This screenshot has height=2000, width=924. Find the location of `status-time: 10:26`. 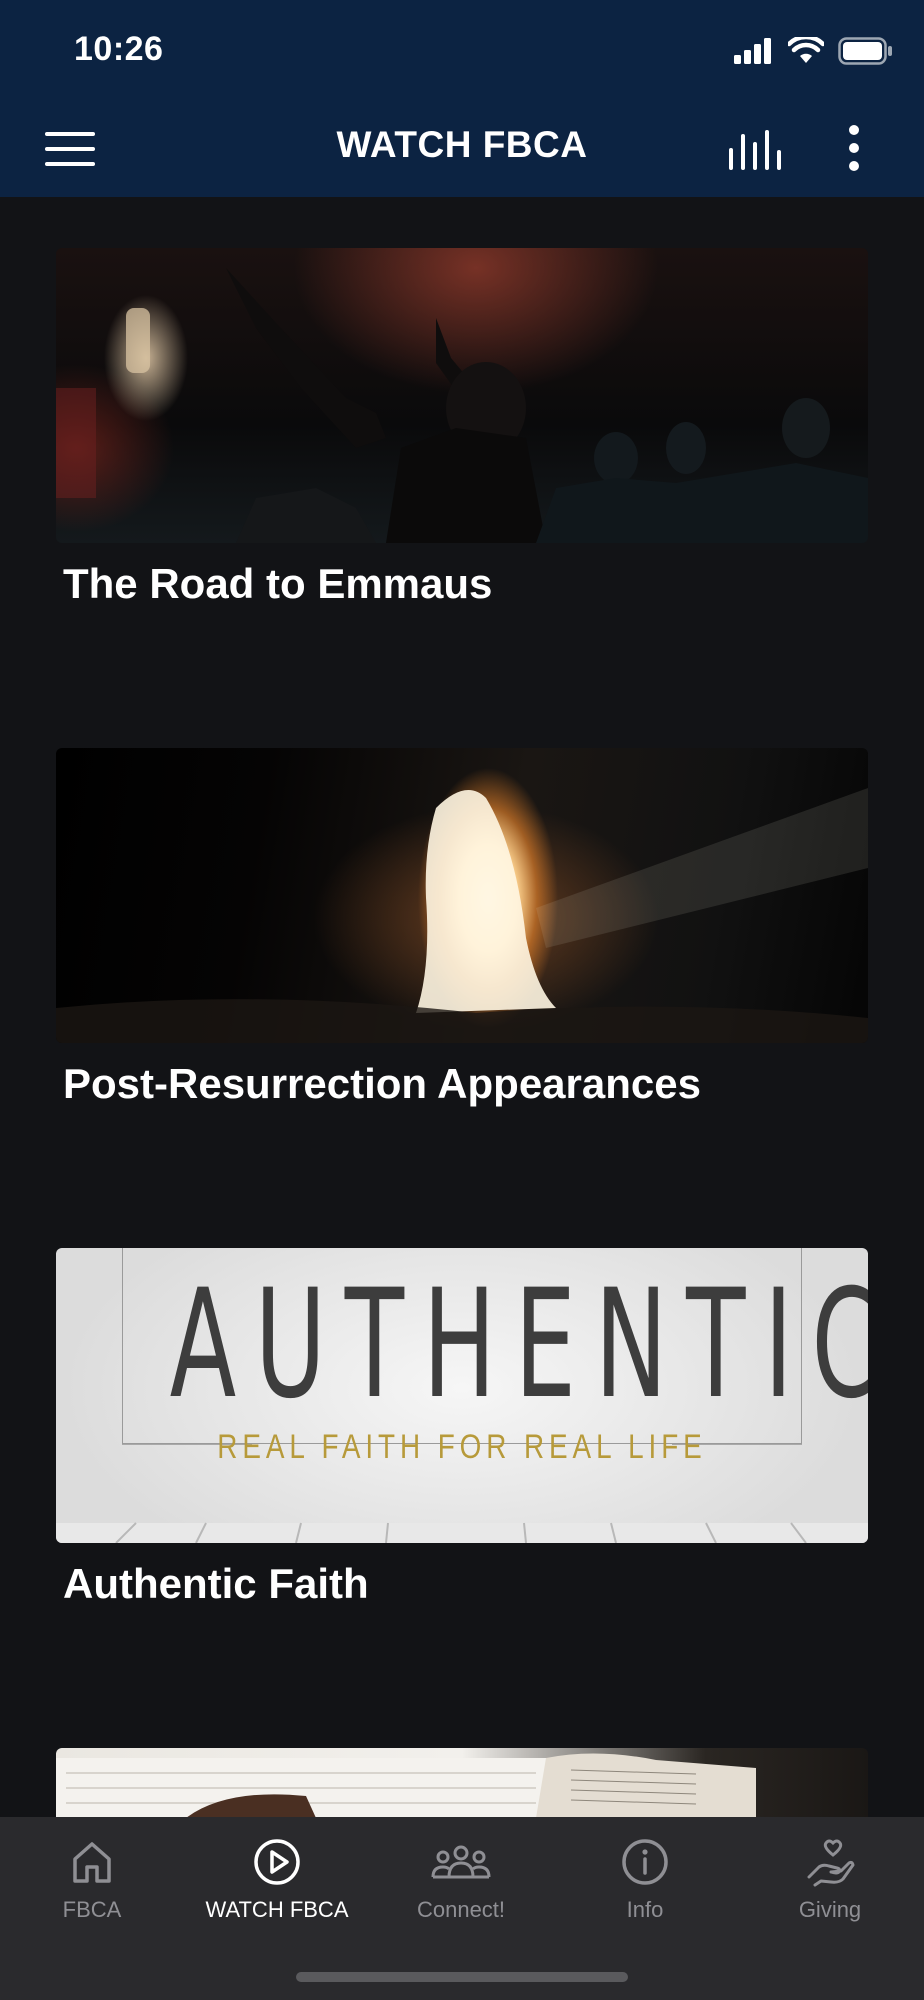

status-time: 10:26 is located at coordinates (119, 49).